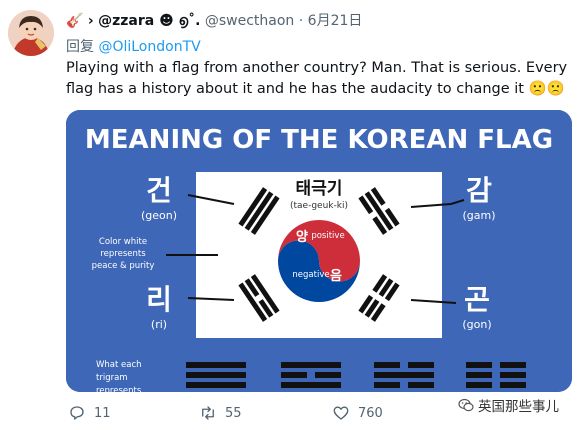  Describe the element at coordinates (159, 215) in the screenshot. I see `geon-roman-label: (geon)` at that location.